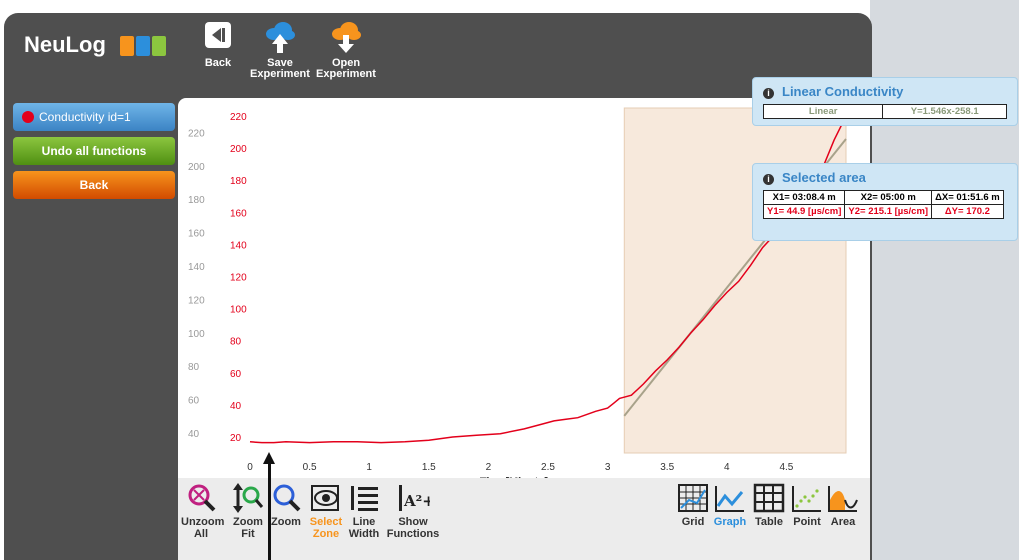  Describe the element at coordinates (727, 467) in the screenshot. I see `x-tick-label: 4` at that location.